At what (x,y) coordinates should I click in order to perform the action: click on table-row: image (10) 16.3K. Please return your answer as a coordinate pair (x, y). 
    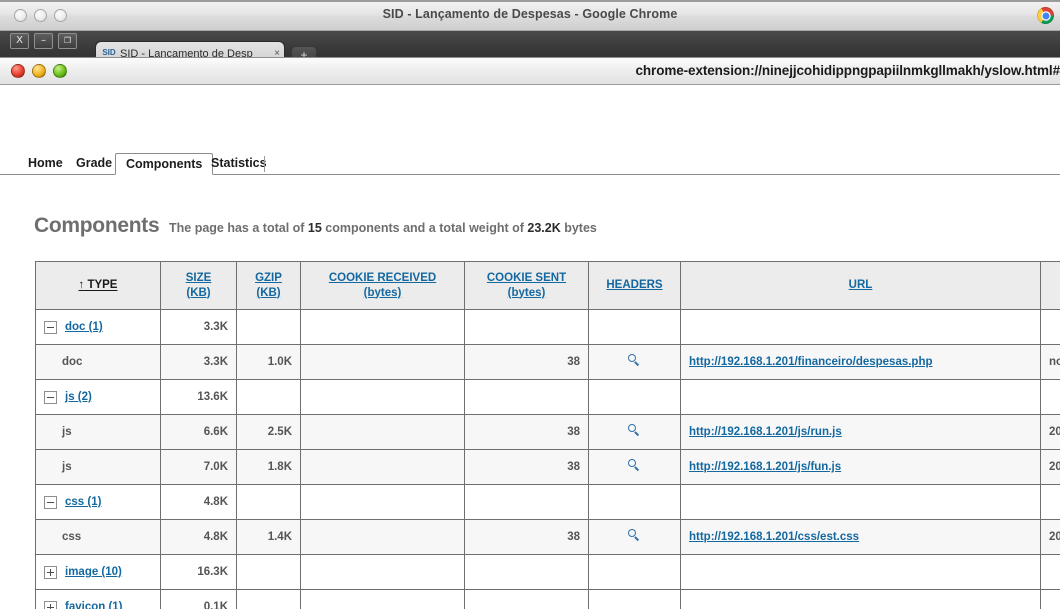
    Looking at the image, I should click on (547, 572).